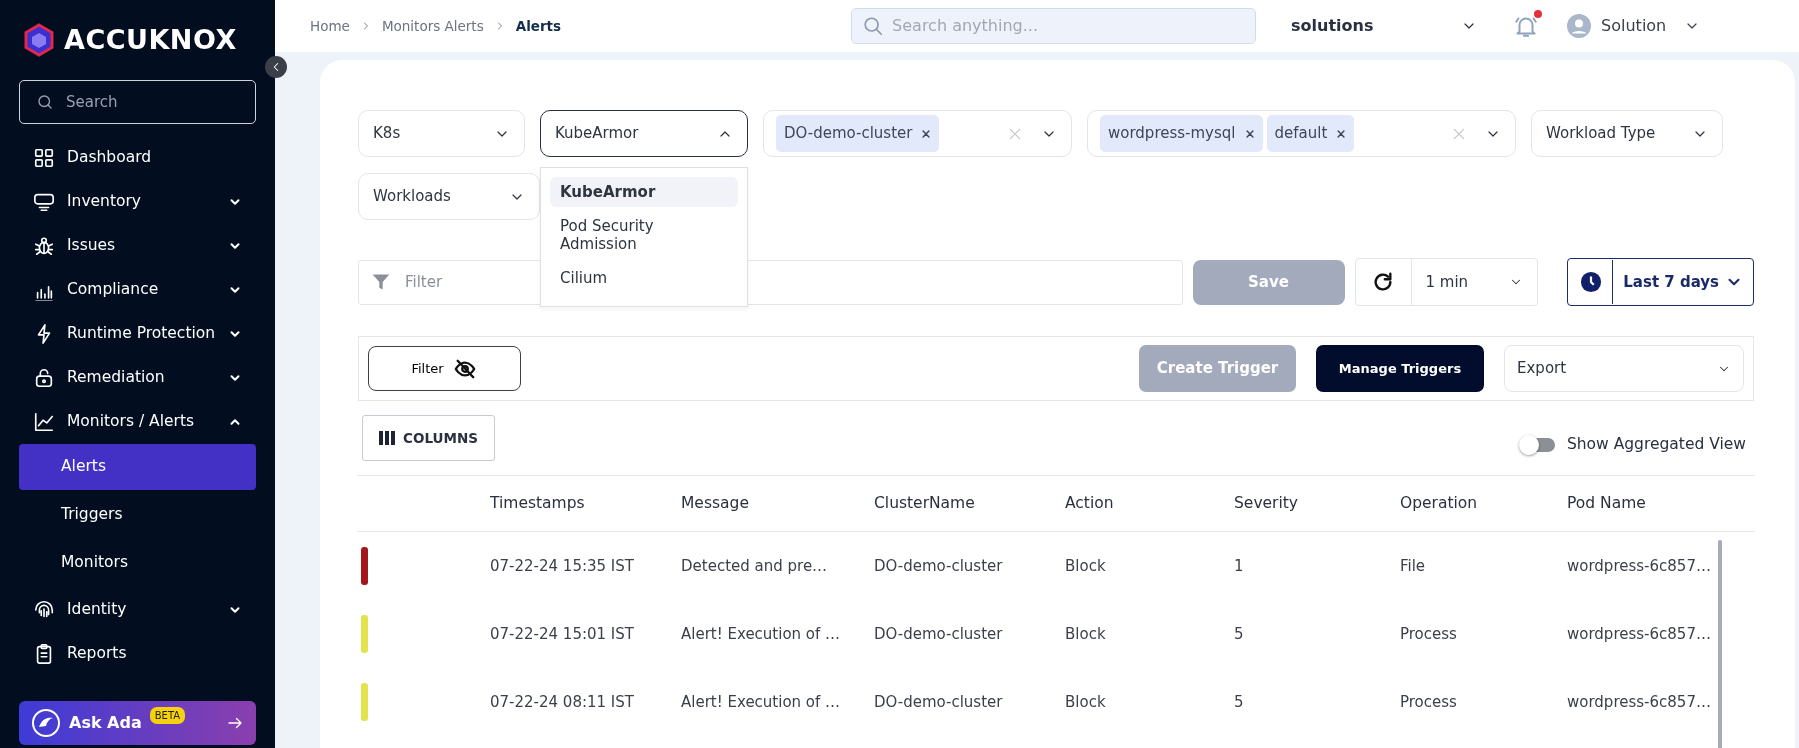  What do you see at coordinates (137, 563) in the screenshot?
I see `sidebar-subitem: Monitors` at bounding box center [137, 563].